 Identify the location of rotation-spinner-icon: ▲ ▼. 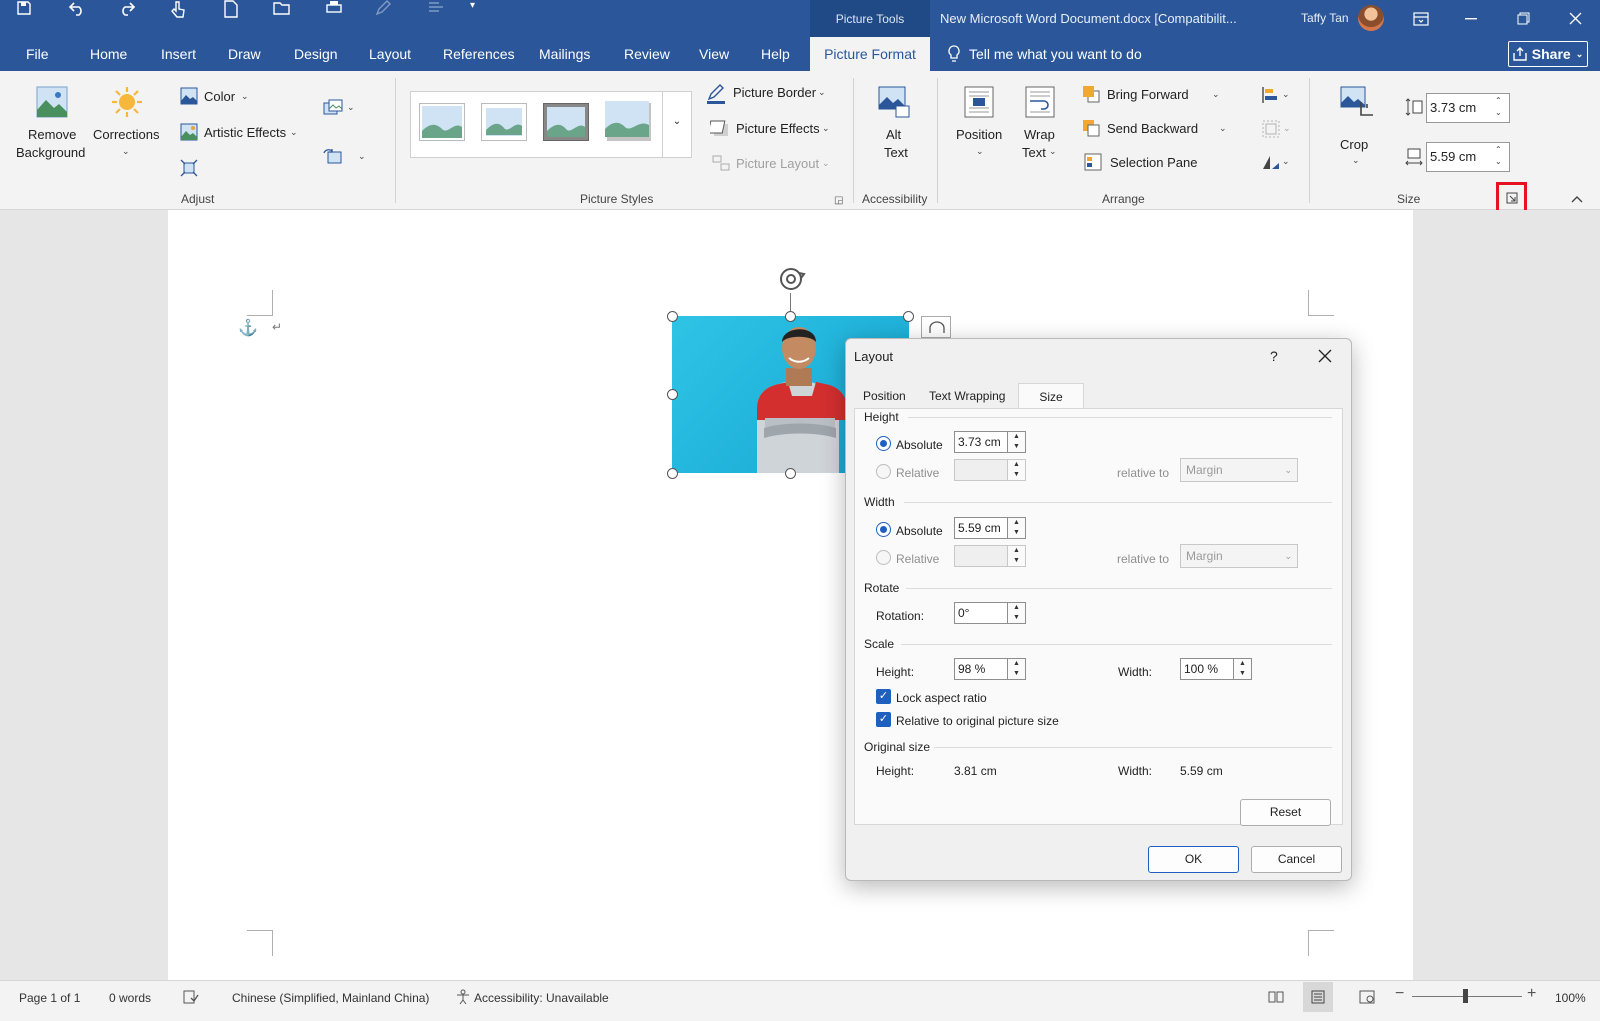
(1016, 613).